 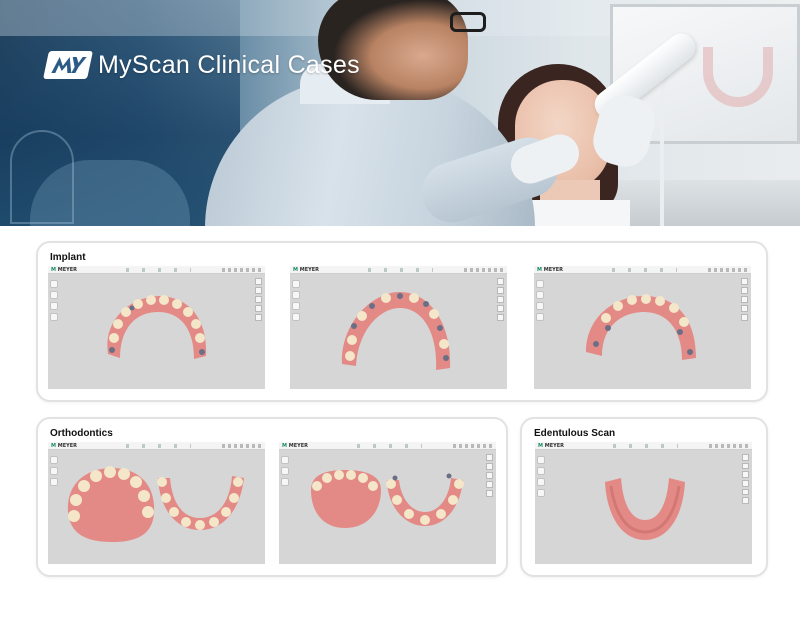 I want to click on edentulous-card: Edentulous Scan M MEYER, so click(x=644, y=497).